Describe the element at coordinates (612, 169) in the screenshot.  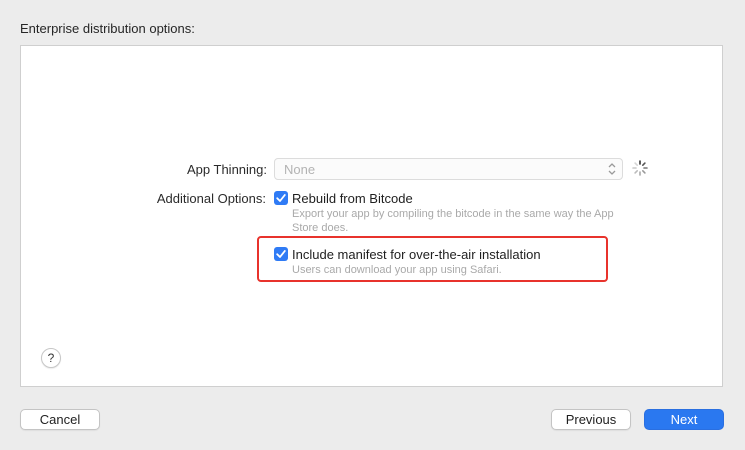
I see `chevron-up-down-icon` at that location.